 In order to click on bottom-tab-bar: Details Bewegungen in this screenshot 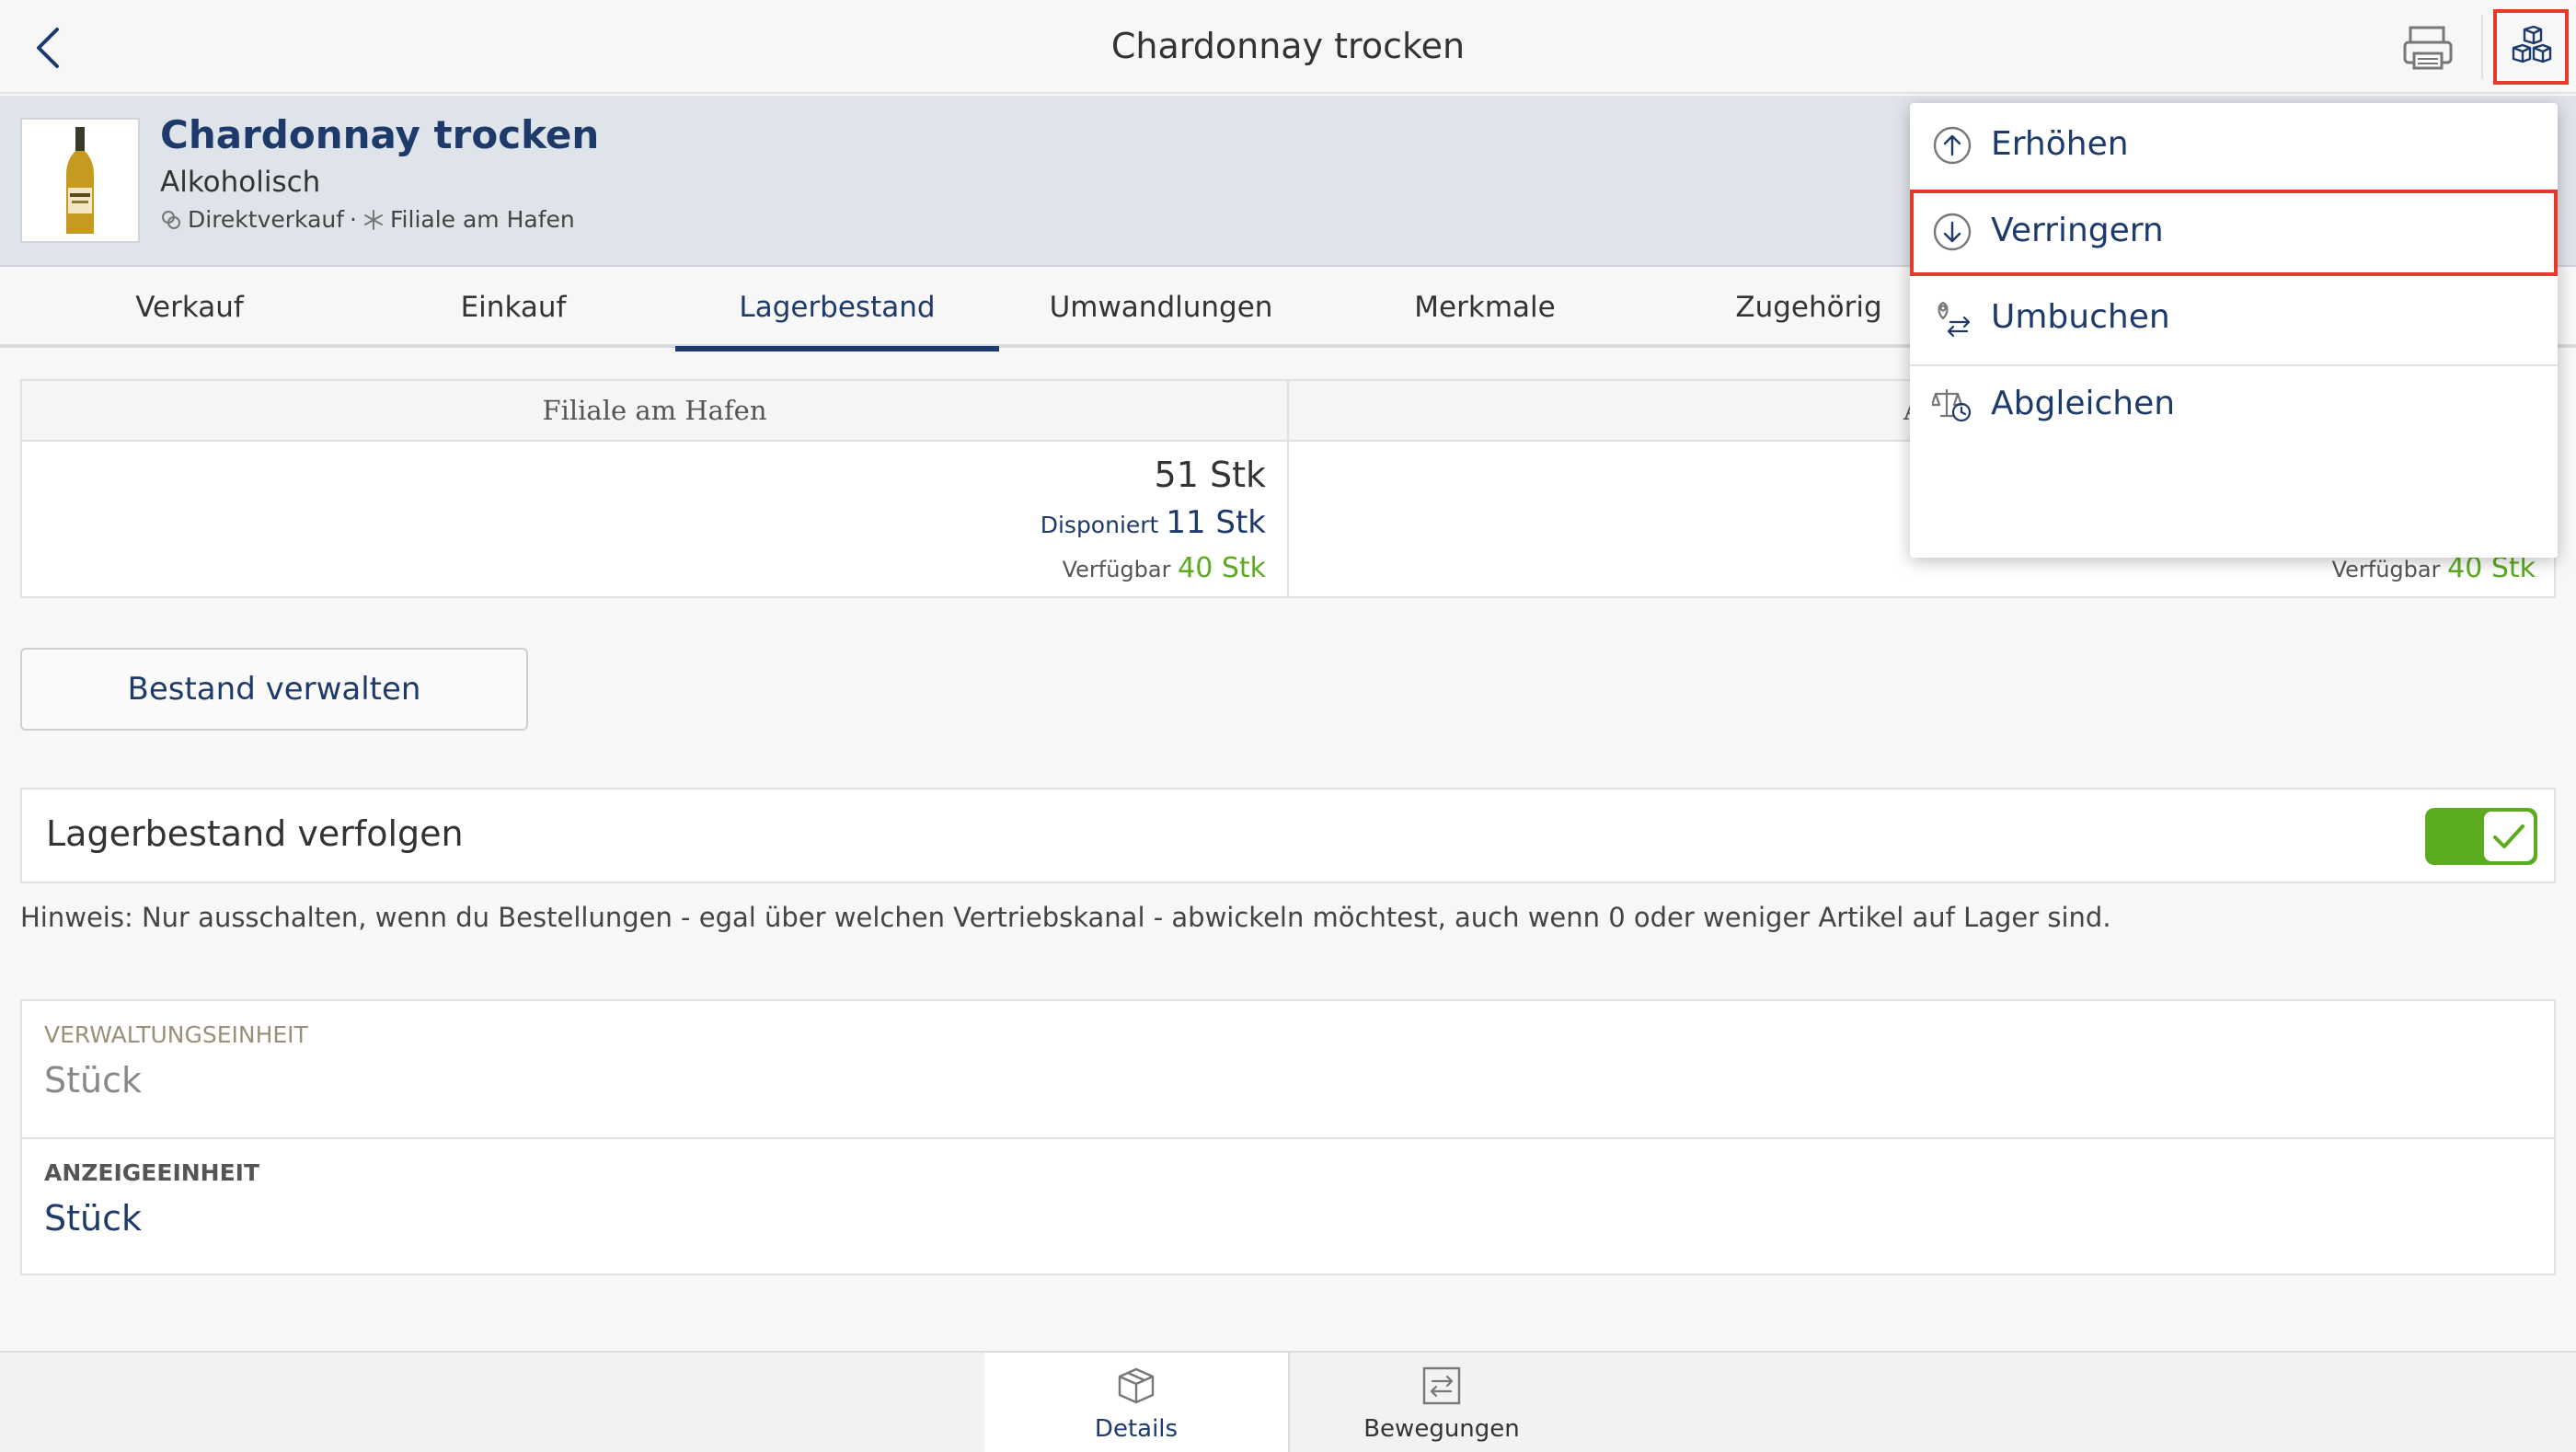, I will do `click(1288, 1401)`.